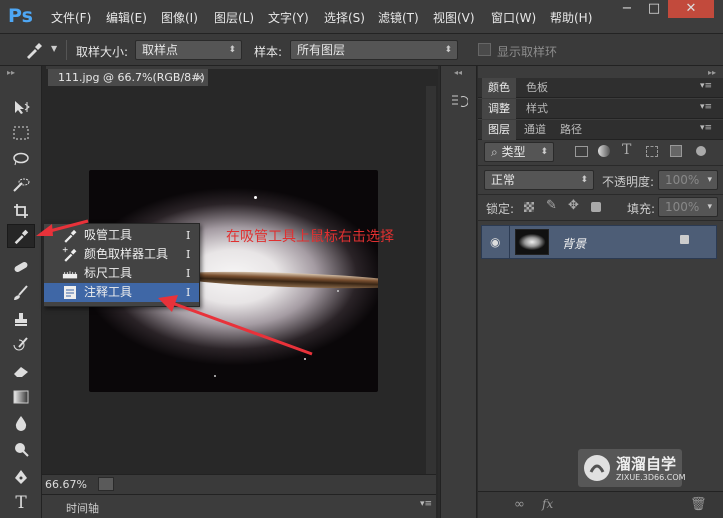 The width and height of the screenshot is (723, 518). I want to click on lock-label: 锁定:, so click(500, 209).